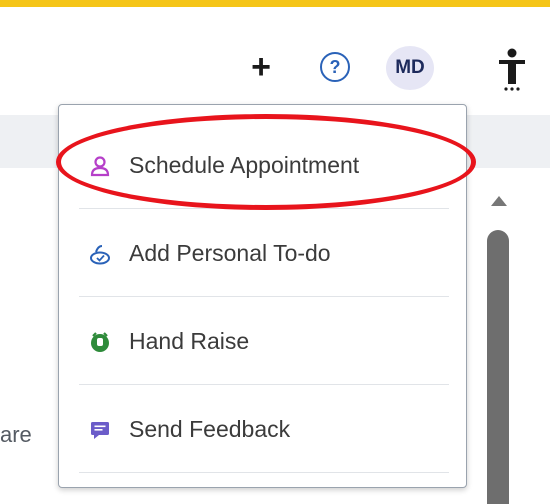 This screenshot has width=550, height=504. I want to click on accessibility-button, so click(512, 70).